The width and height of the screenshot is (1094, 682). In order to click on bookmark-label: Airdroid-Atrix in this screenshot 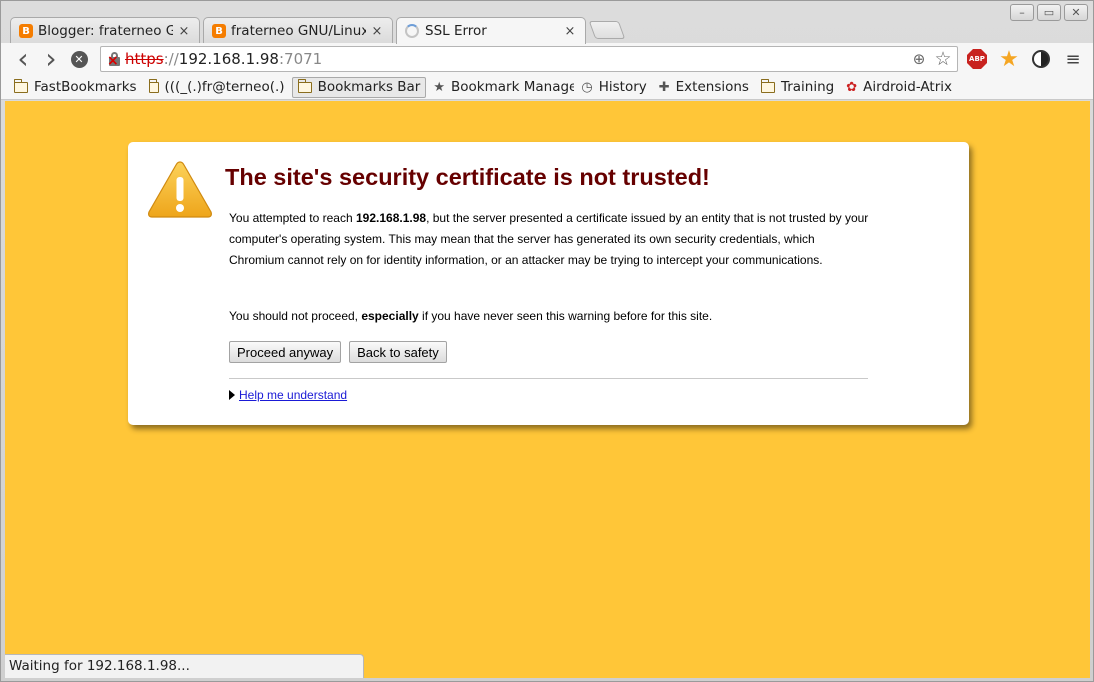, I will do `click(908, 87)`.